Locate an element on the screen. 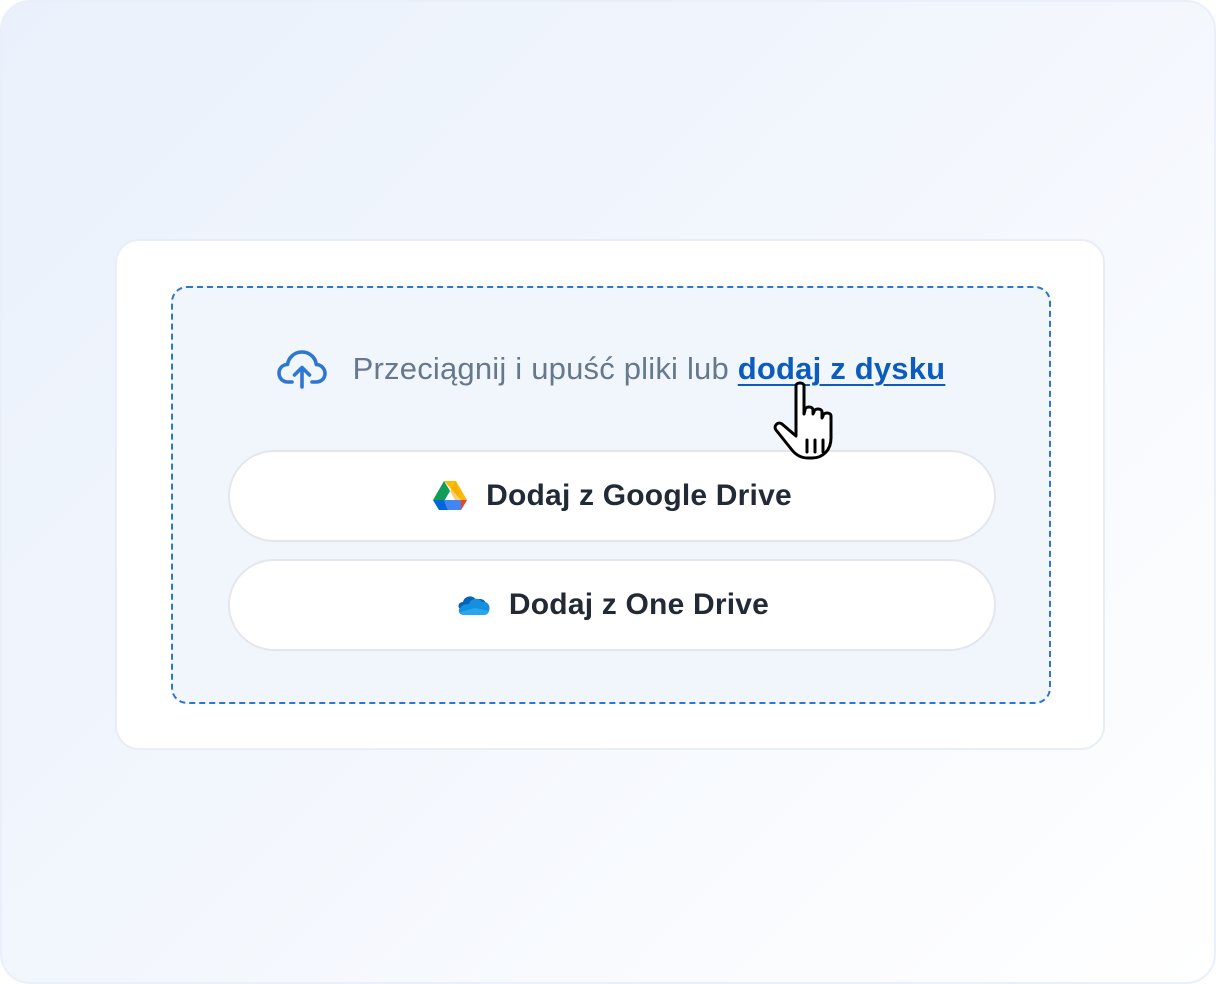  google-drive-button: Dodaj z Google Drive is located at coordinates (612, 496).